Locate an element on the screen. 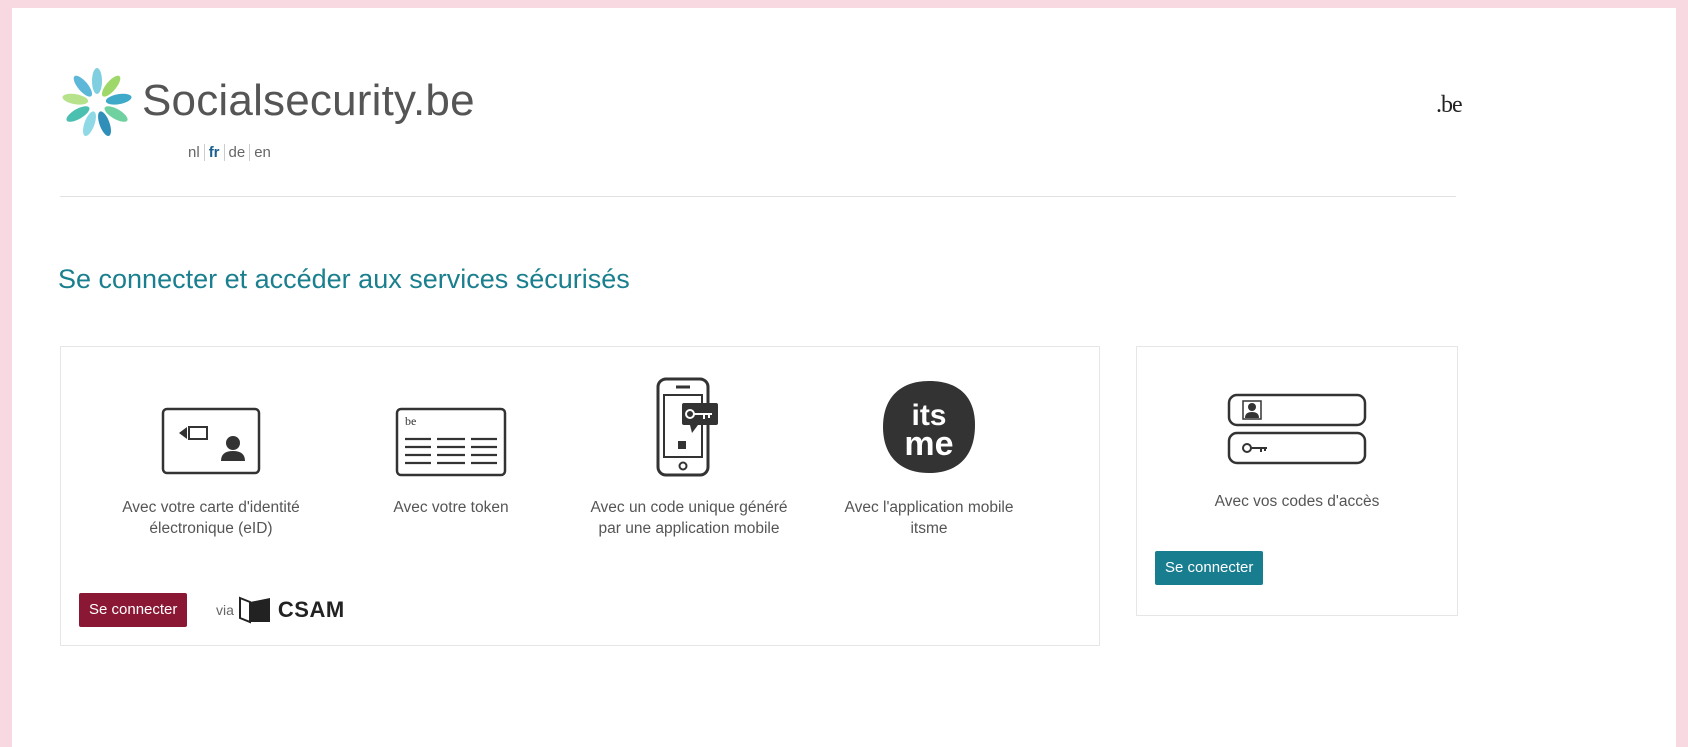  site-logo: Socialsecurity.be nl fr de en is located at coordinates (290, 116).